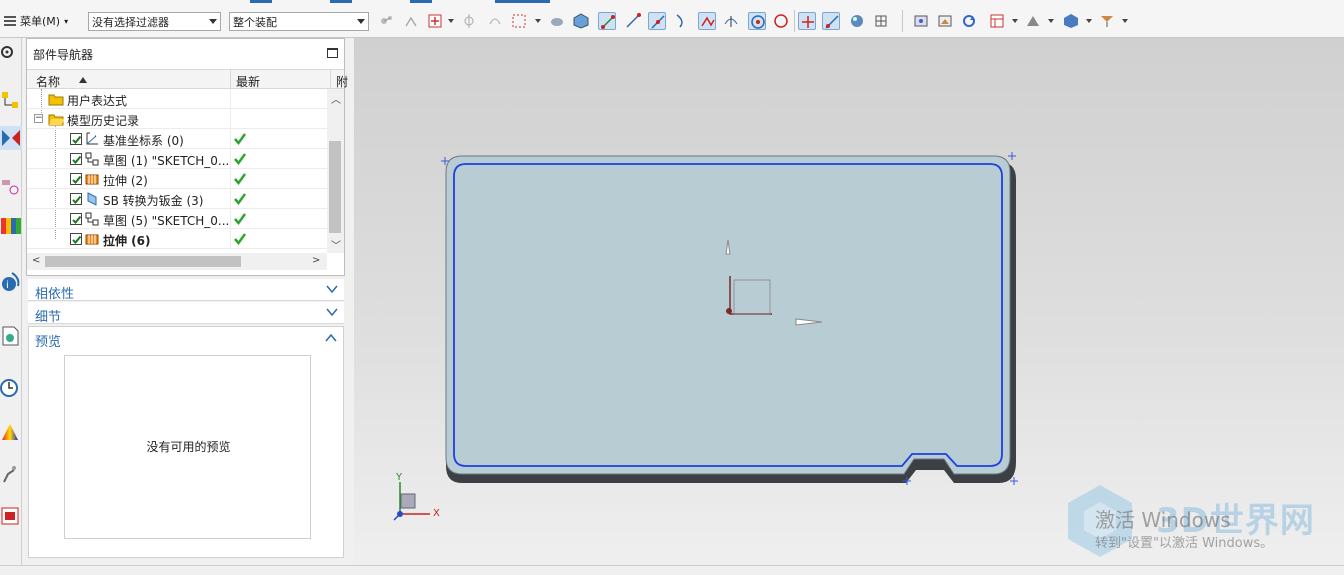 The height and width of the screenshot is (575, 1344). I want to click on column-latest: 最新, so click(248, 81).